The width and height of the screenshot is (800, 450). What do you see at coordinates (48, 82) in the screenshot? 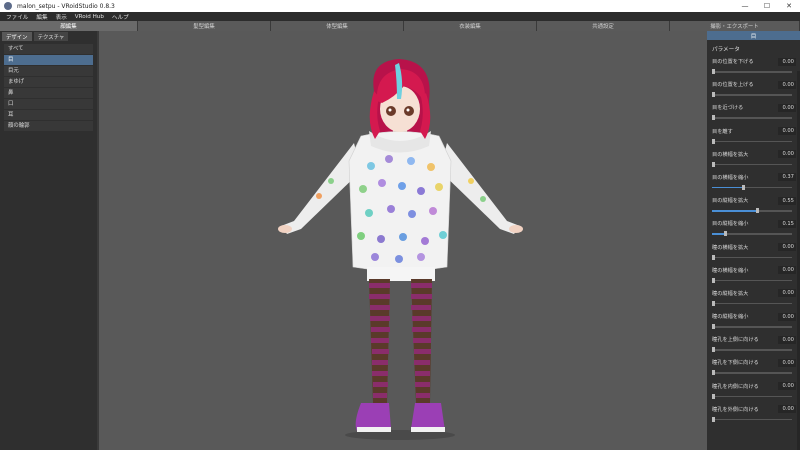
I see `list-item-eyebrows: まゆげ` at bounding box center [48, 82].